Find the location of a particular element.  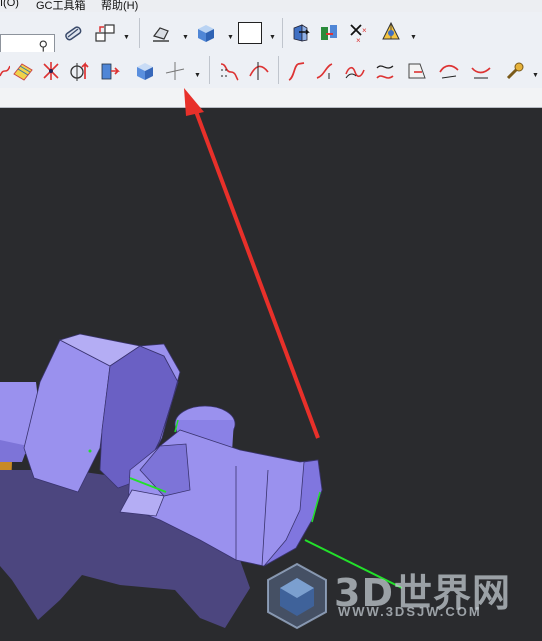

main-block is located at coordinates (67, 416).